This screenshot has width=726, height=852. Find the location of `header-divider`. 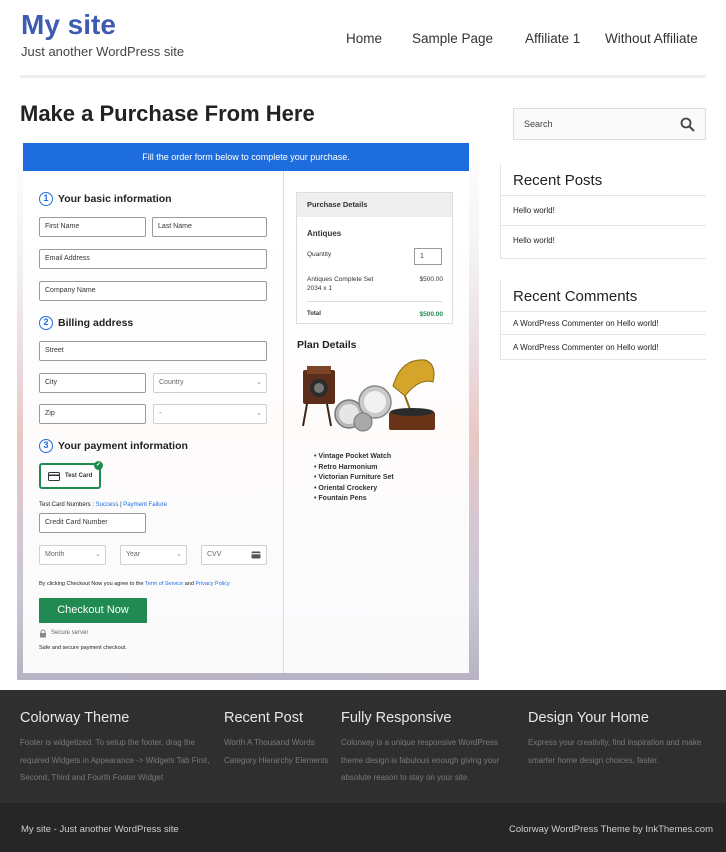

header-divider is located at coordinates (363, 76).